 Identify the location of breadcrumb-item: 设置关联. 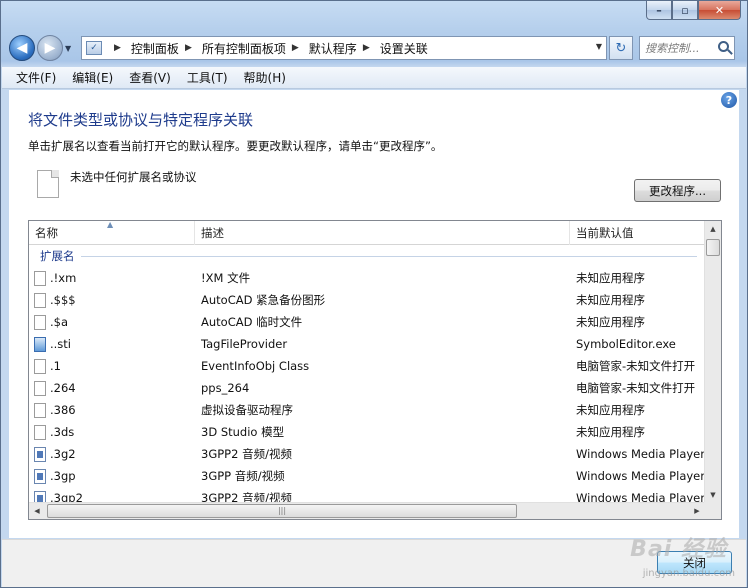
(404, 48).